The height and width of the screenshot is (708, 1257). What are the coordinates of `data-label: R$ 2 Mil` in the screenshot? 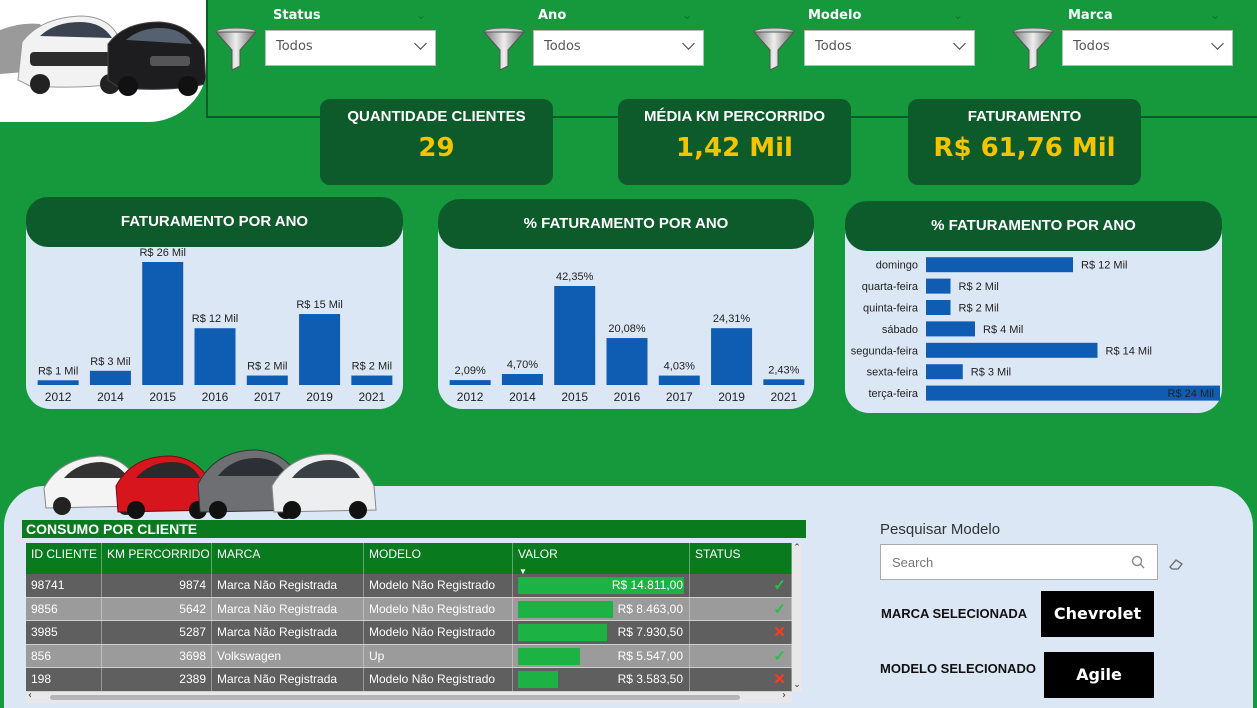 It's located at (267, 367).